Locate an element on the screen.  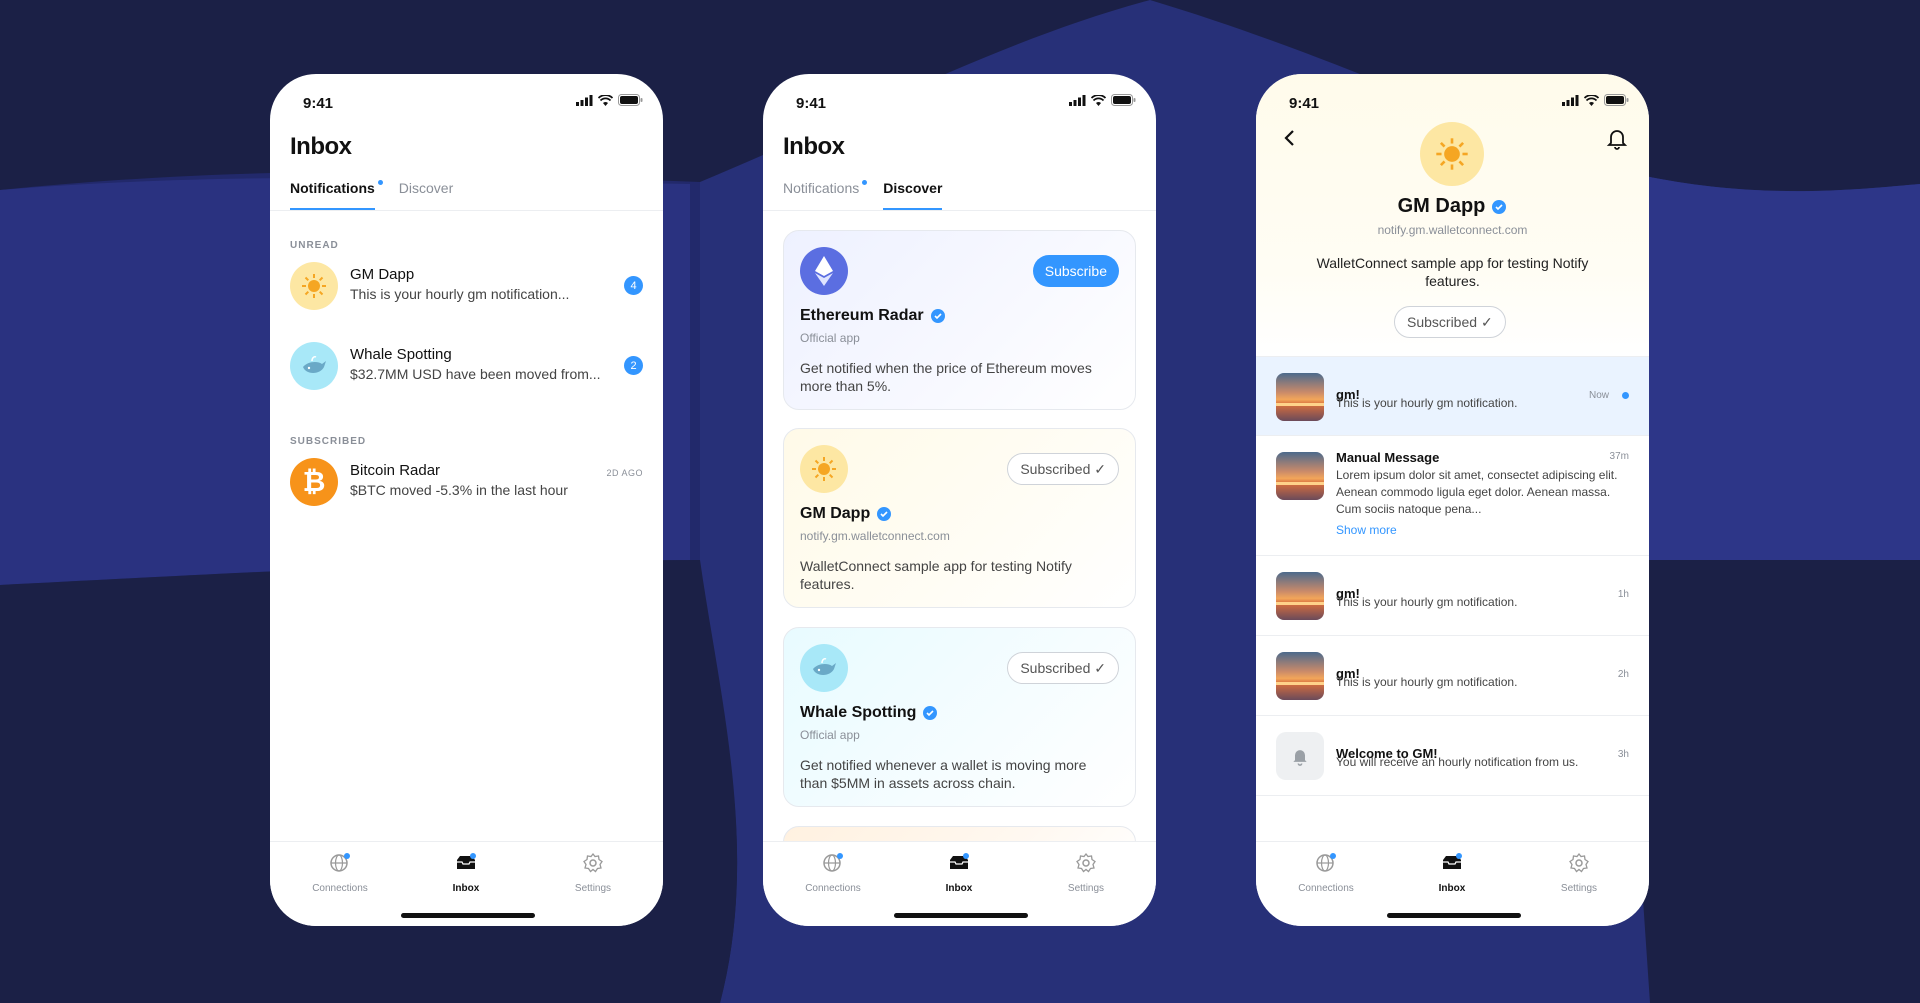
list-item-name: GM Dapp is located at coordinates (382, 274).